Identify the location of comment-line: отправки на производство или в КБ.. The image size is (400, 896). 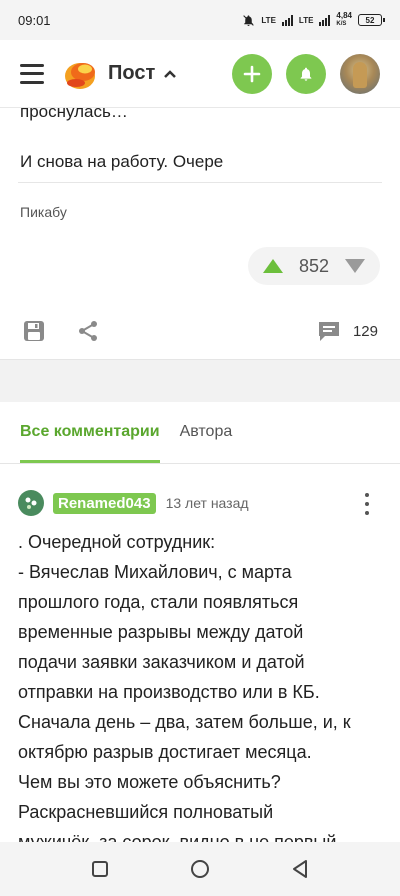
(169, 692).